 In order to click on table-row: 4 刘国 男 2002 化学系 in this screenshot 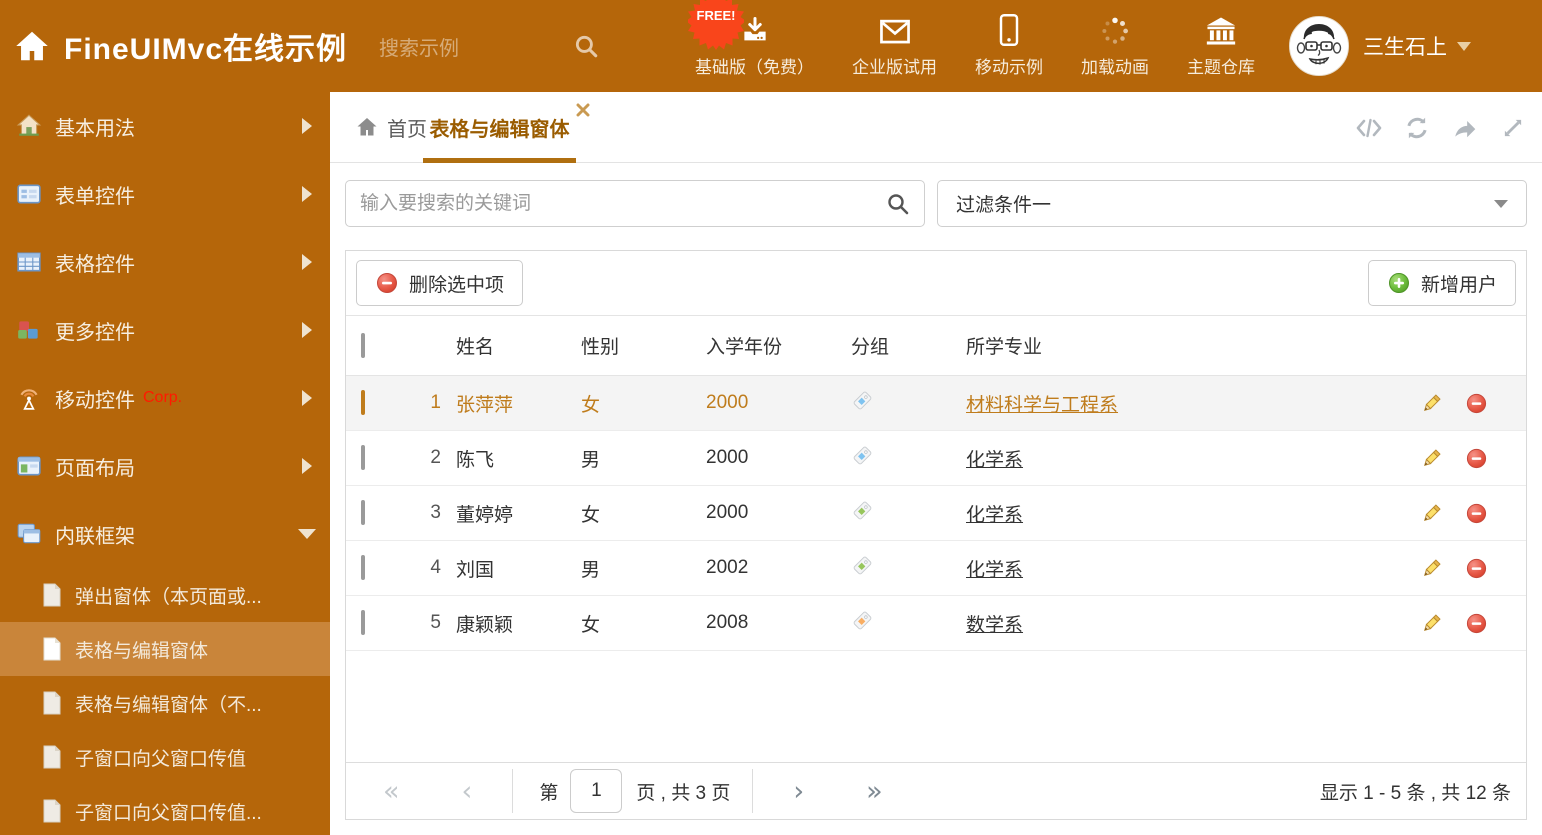, I will do `click(936, 568)`.